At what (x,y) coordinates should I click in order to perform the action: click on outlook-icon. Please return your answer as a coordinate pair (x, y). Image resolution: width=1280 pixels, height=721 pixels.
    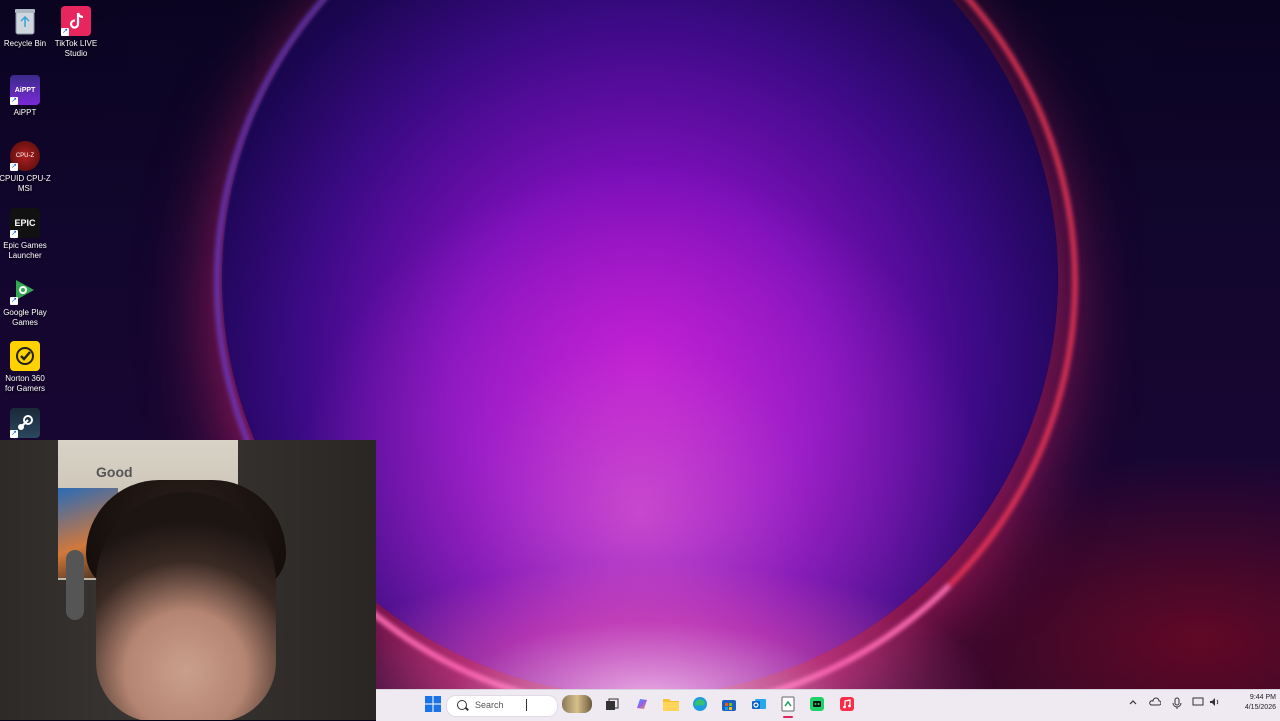
    Looking at the image, I should click on (759, 704).